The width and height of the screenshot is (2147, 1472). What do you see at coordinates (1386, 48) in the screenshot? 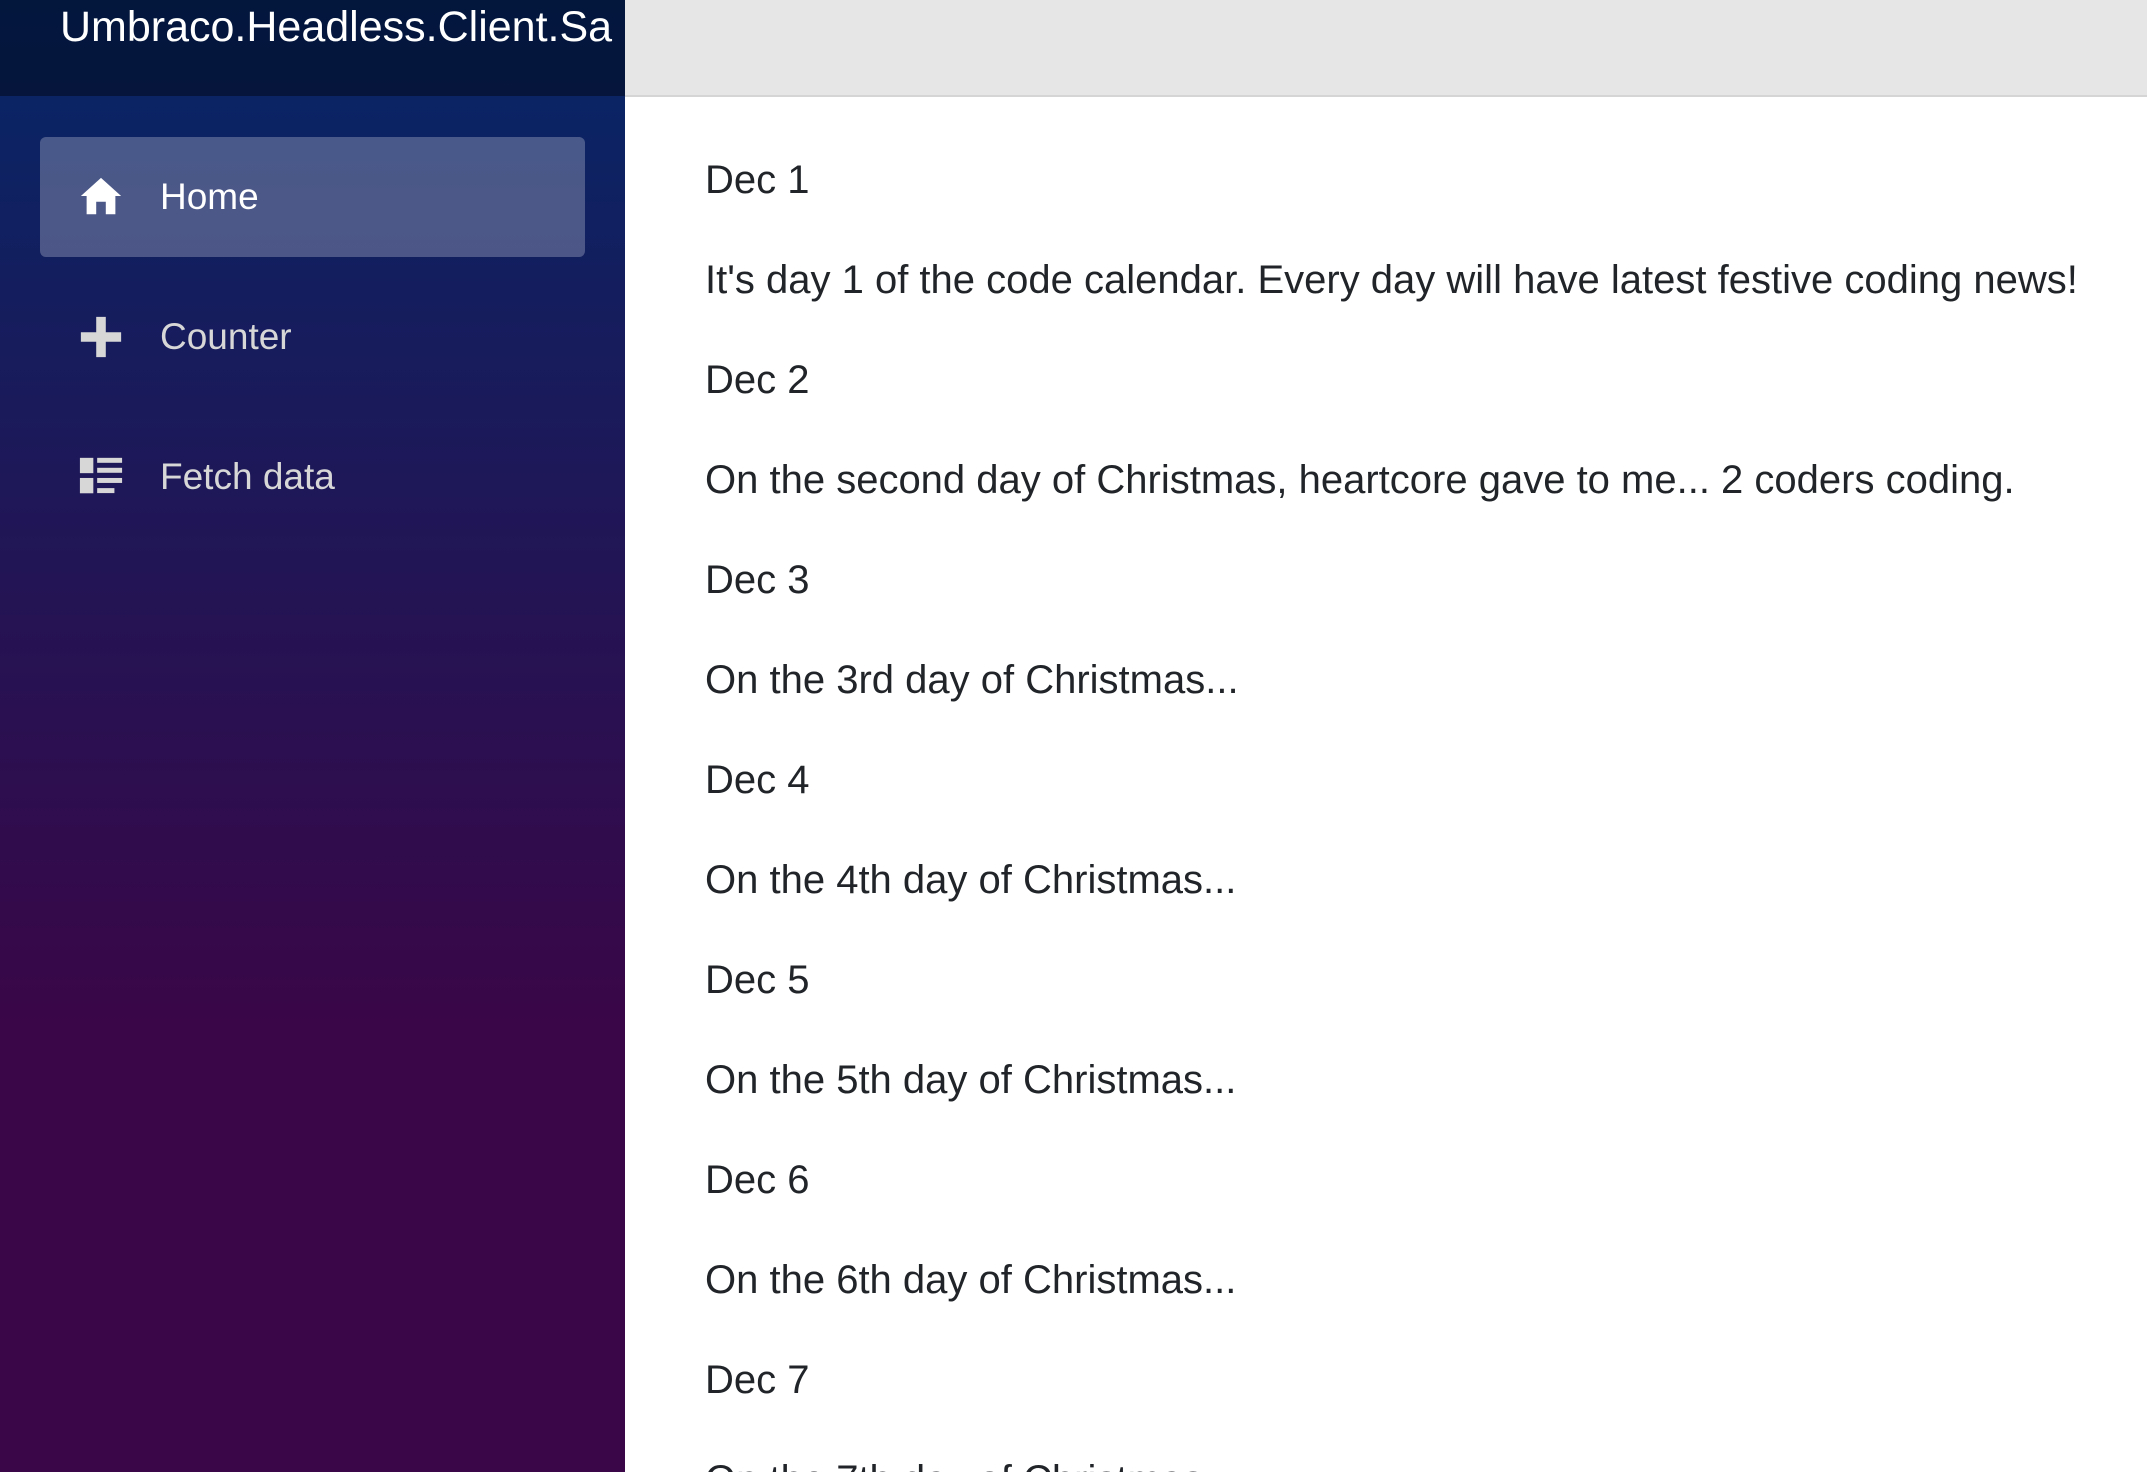
I see `top-bar` at bounding box center [1386, 48].